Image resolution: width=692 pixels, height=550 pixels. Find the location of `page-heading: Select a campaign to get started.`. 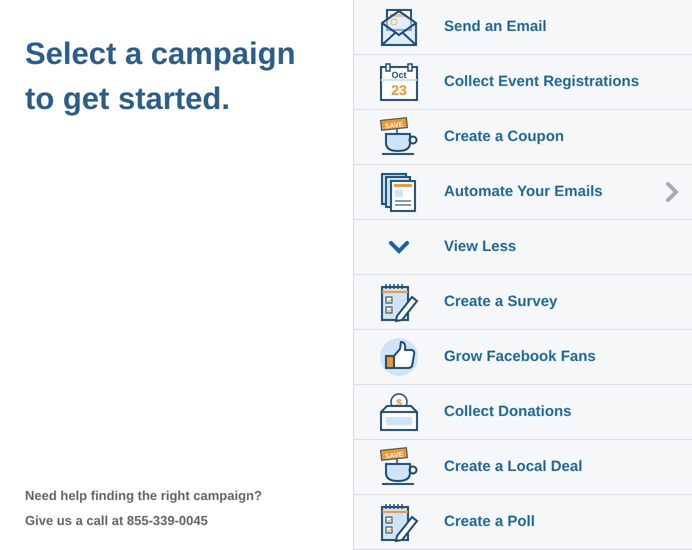

page-heading: Select a campaign to get started. is located at coordinates (161, 76).